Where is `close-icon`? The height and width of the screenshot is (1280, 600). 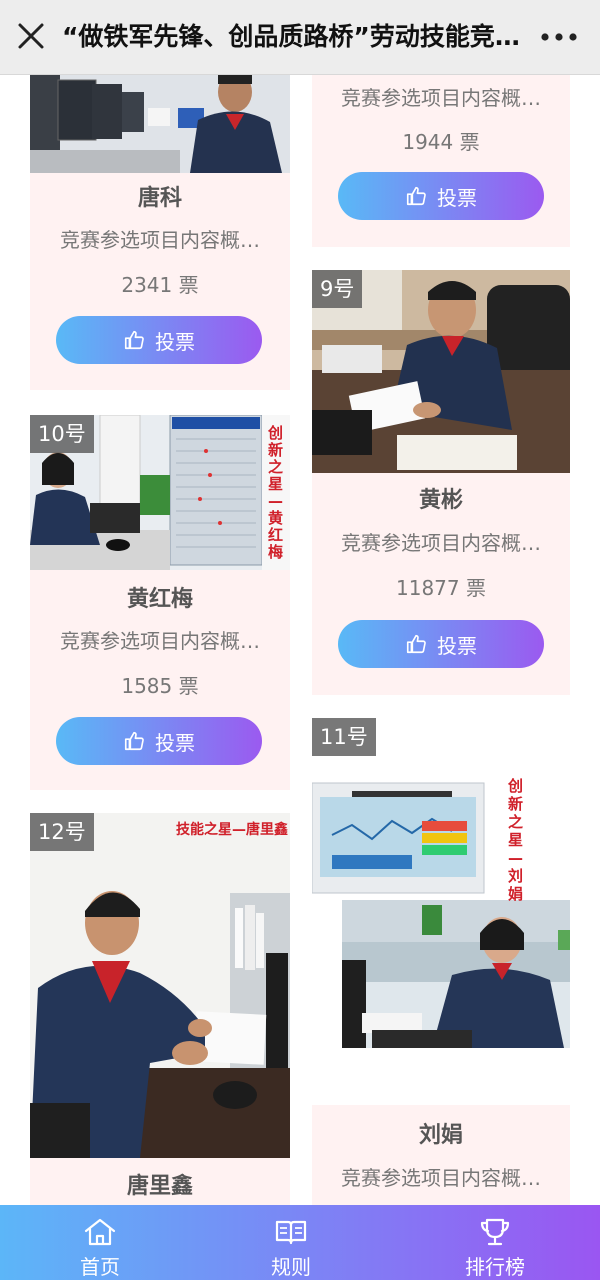
close-icon is located at coordinates (31, 36).